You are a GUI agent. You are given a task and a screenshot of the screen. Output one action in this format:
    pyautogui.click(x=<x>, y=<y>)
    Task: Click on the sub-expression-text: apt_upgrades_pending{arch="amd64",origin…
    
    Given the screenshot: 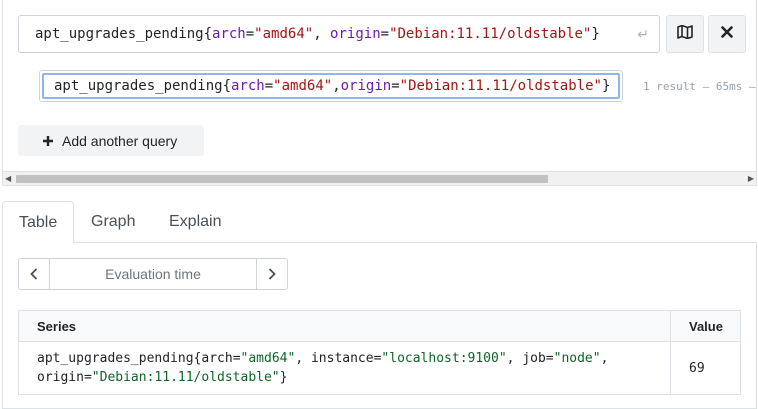 What is the action you would take?
    pyautogui.click(x=332, y=86)
    